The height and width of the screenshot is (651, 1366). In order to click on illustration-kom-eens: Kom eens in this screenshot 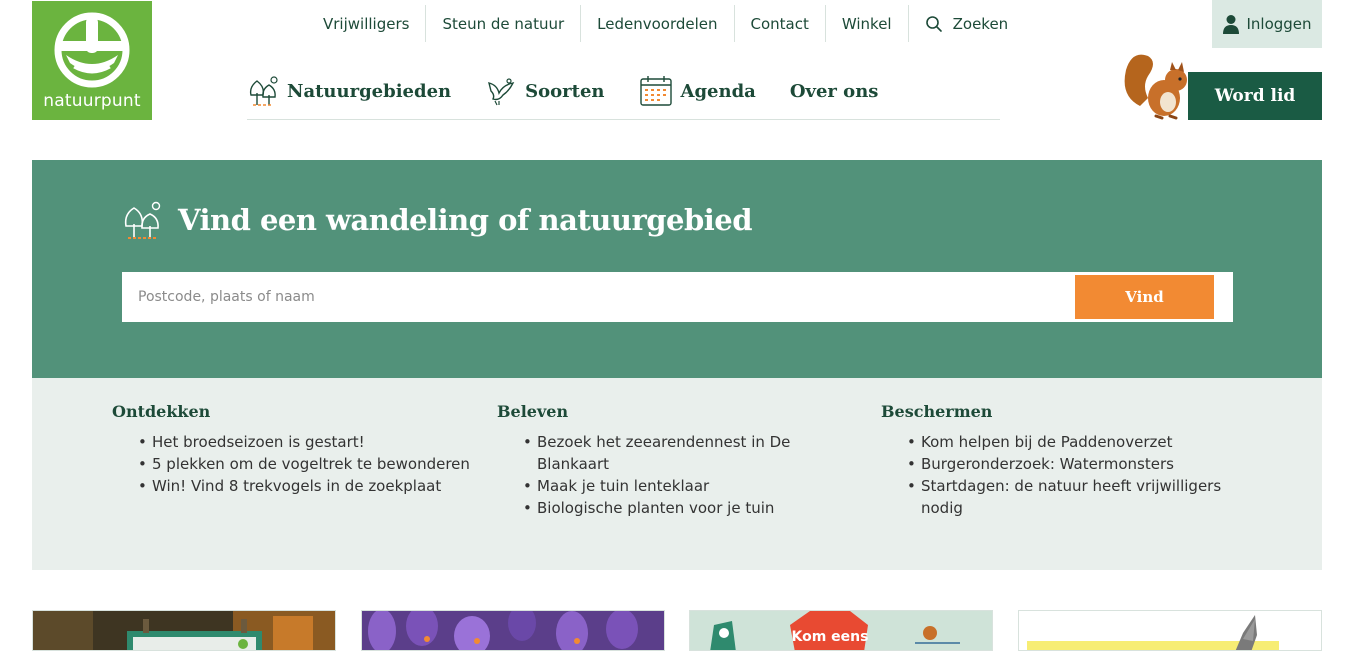, I will do `click(841, 630)`.